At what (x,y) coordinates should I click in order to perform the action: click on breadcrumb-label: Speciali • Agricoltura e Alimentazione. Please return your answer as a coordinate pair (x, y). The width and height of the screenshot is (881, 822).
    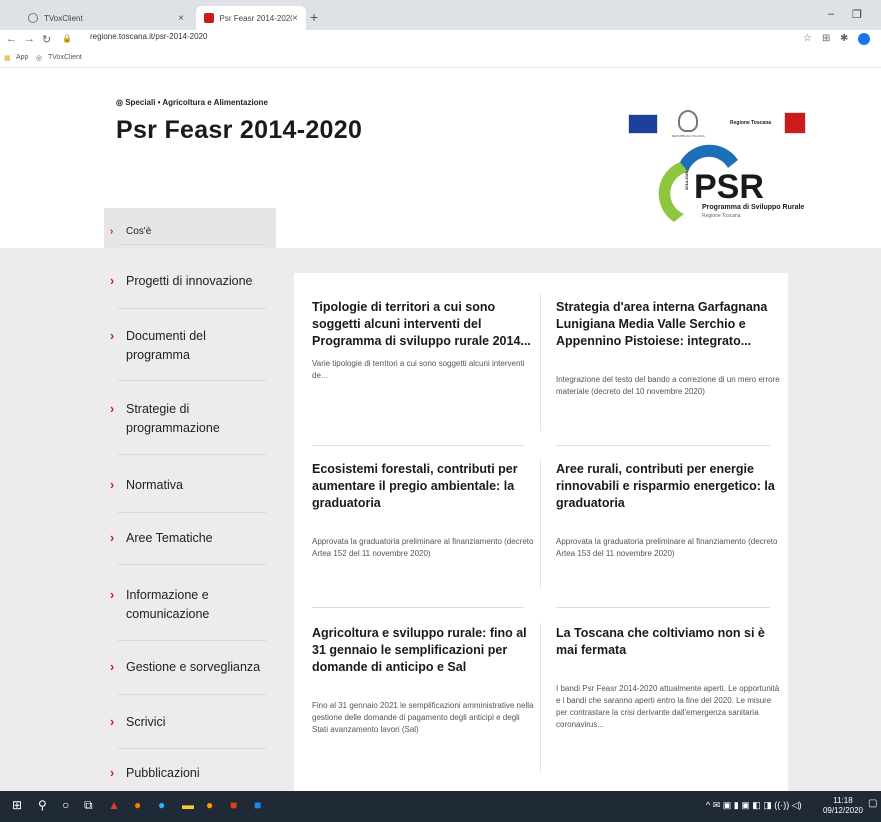
    Looking at the image, I should click on (196, 102).